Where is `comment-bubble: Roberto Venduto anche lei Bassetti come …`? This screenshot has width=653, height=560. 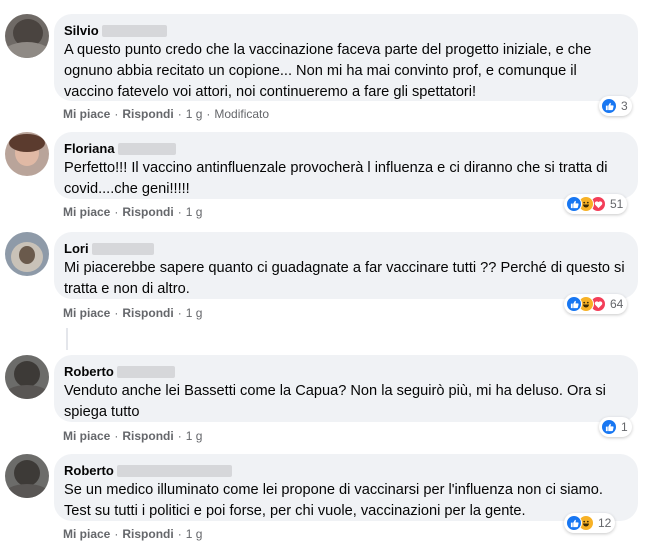 comment-bubble: Roberto Venduto anche lei Bassetti come … is located at coordinates (346, 388).